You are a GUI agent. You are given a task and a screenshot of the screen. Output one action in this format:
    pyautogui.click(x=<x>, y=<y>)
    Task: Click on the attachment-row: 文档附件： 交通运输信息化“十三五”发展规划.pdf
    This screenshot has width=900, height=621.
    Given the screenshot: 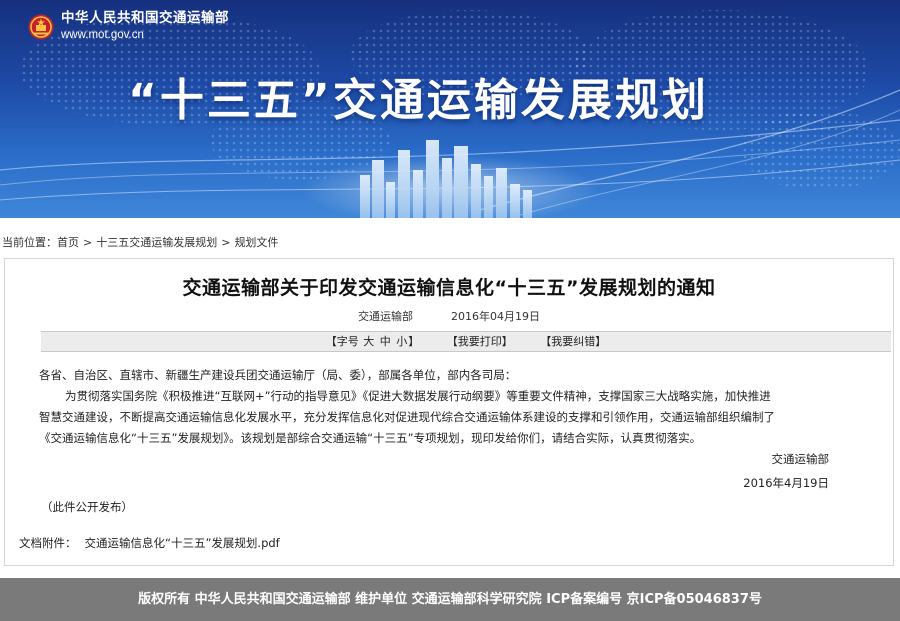 What is the action you would take?
    pyautogui.click(x=149, y=543)
    